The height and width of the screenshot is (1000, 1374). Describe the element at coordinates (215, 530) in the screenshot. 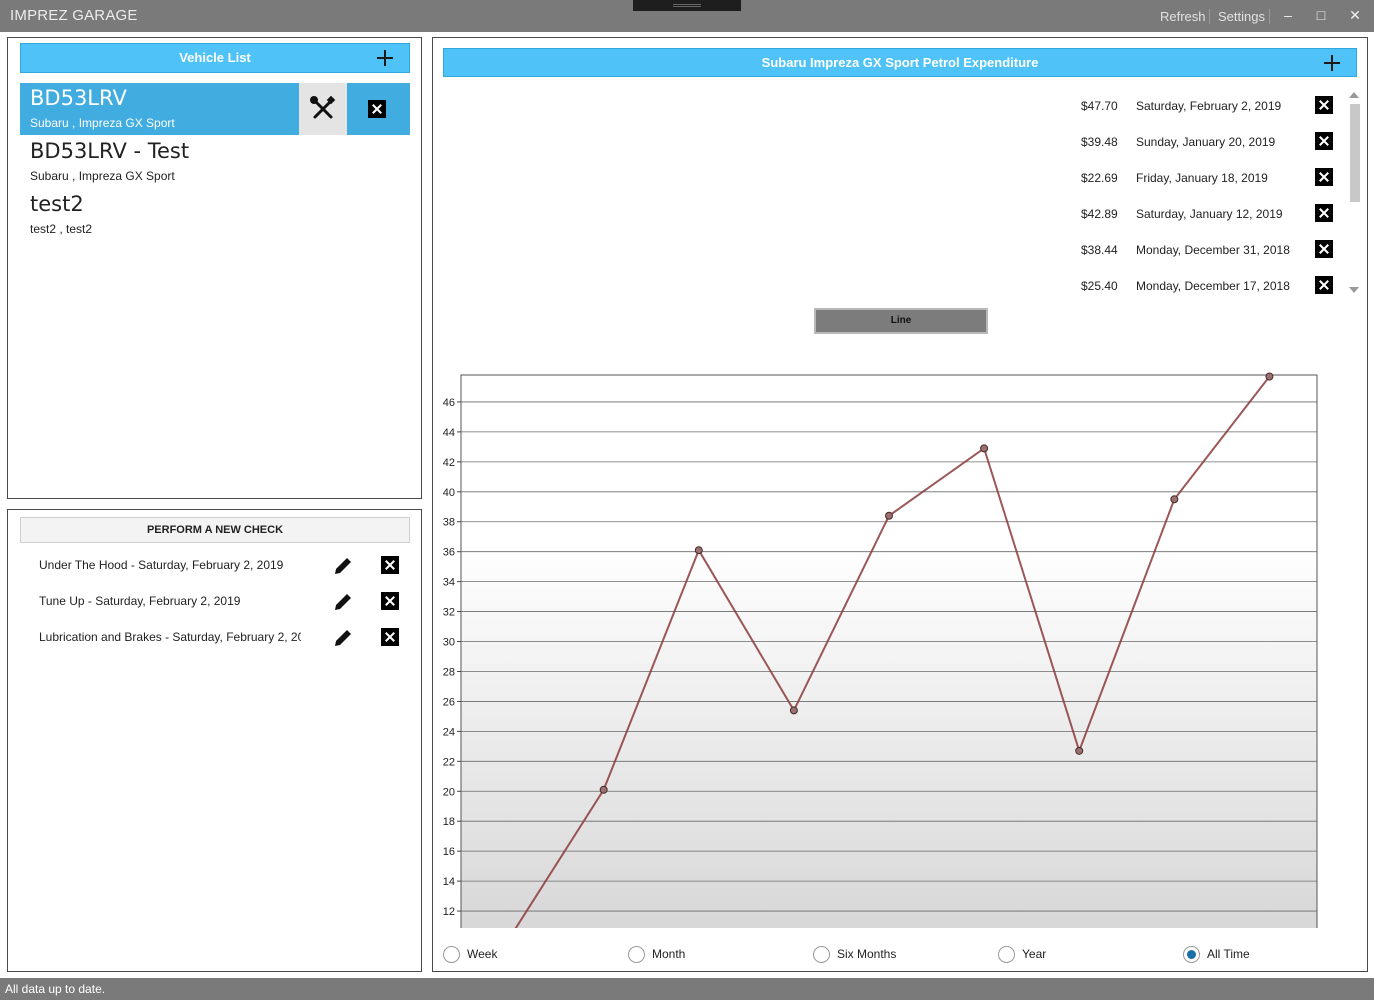

I see `perform-check-button: PERFORM A NEW CHECK` at that location.